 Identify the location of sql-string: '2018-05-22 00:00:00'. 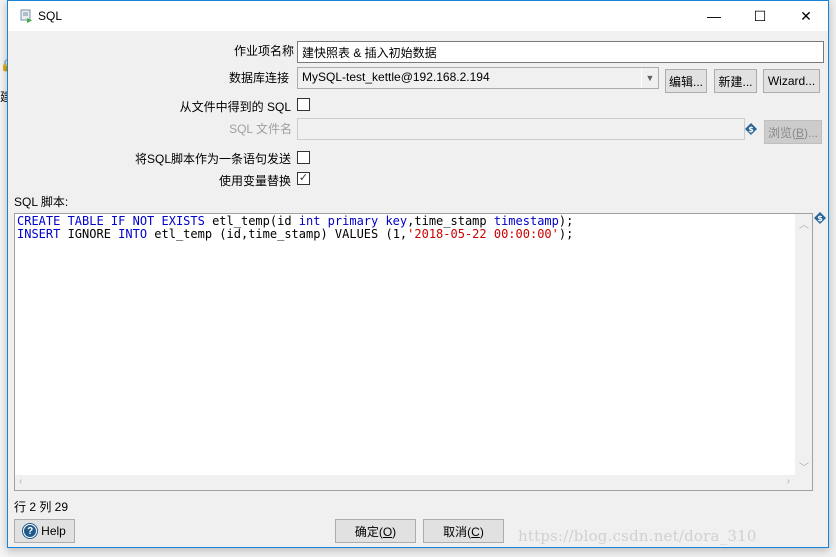
(483, 234).